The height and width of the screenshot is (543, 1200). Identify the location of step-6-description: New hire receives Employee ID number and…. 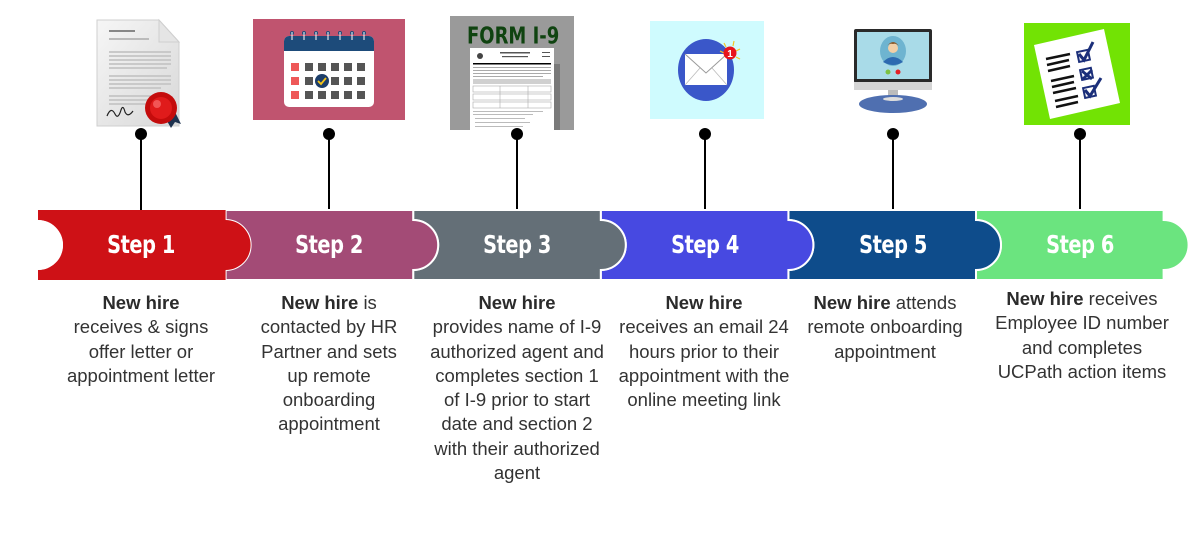
(1082, 335).